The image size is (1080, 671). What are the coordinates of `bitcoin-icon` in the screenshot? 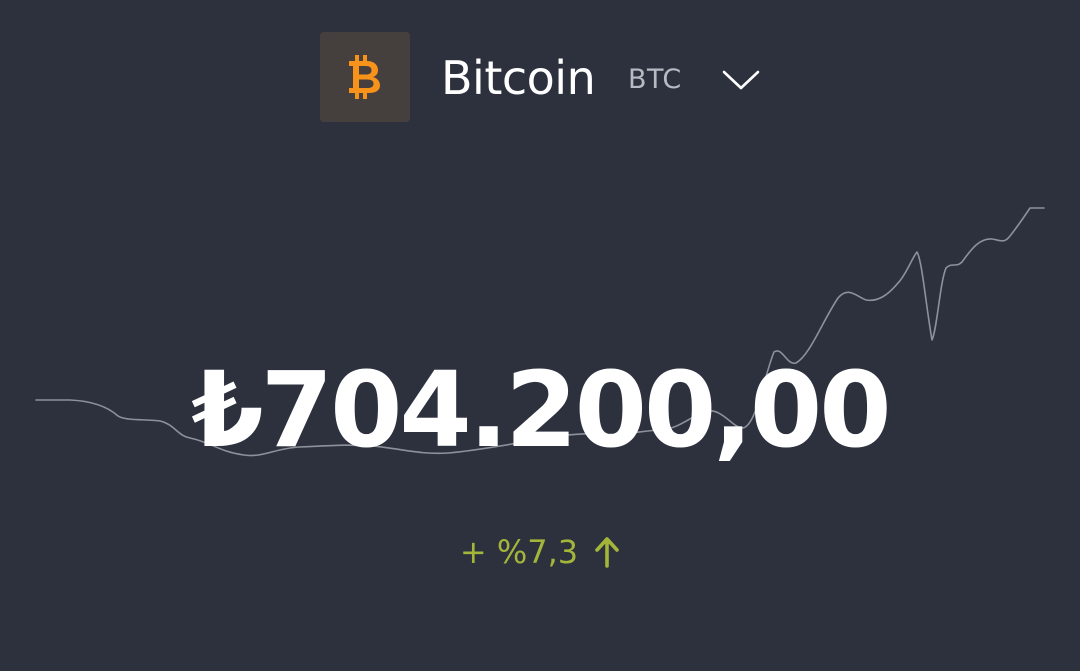 It's located at (364, 77).